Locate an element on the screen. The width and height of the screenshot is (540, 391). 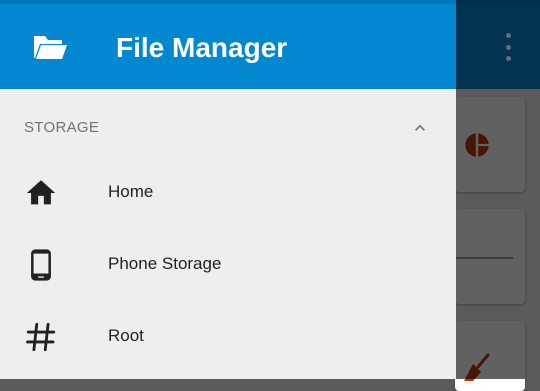
storage-section-header: STORAGE is located at coordinates (228, 128).